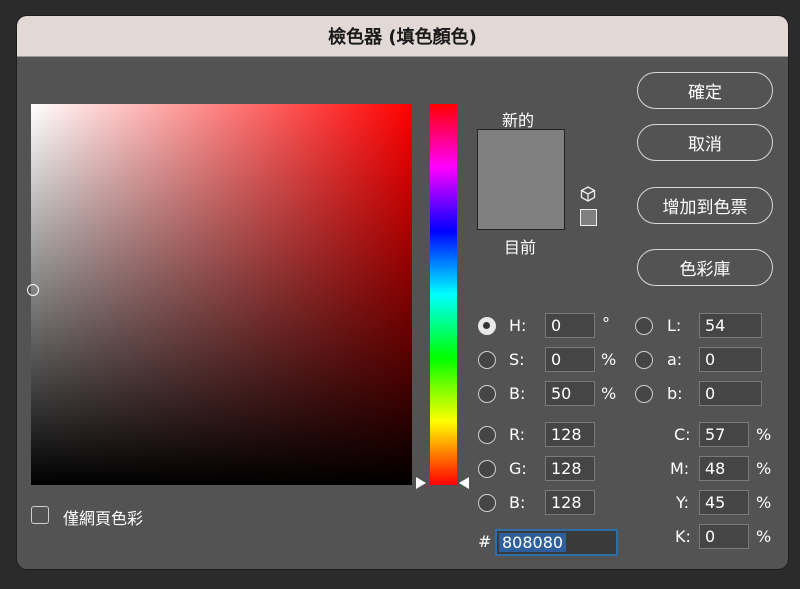  Describe the element at coordinates (764, 502) in the screenshot. I see `yellow-unit: %` at that location.